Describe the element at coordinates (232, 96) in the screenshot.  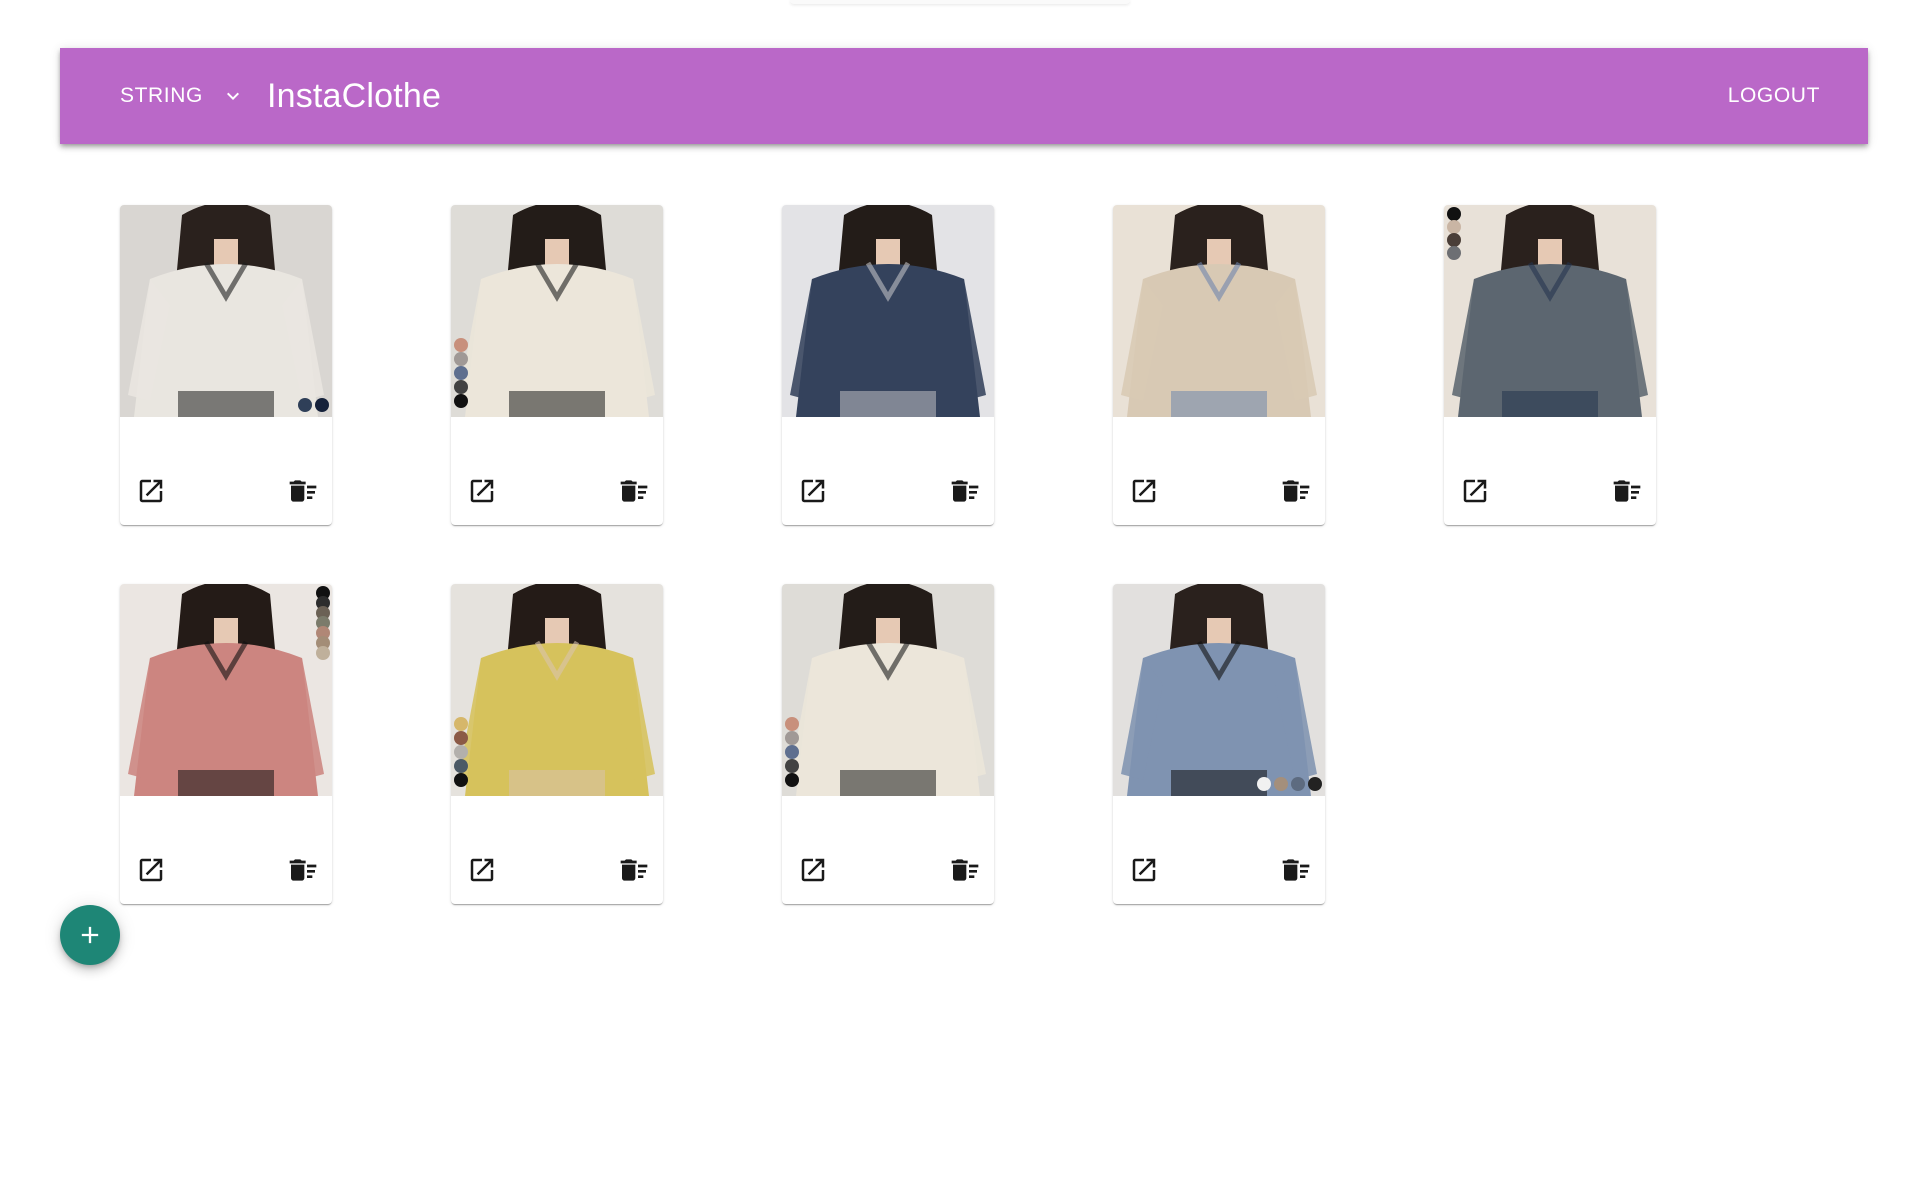
I see `chevron-down-icon` at that location.